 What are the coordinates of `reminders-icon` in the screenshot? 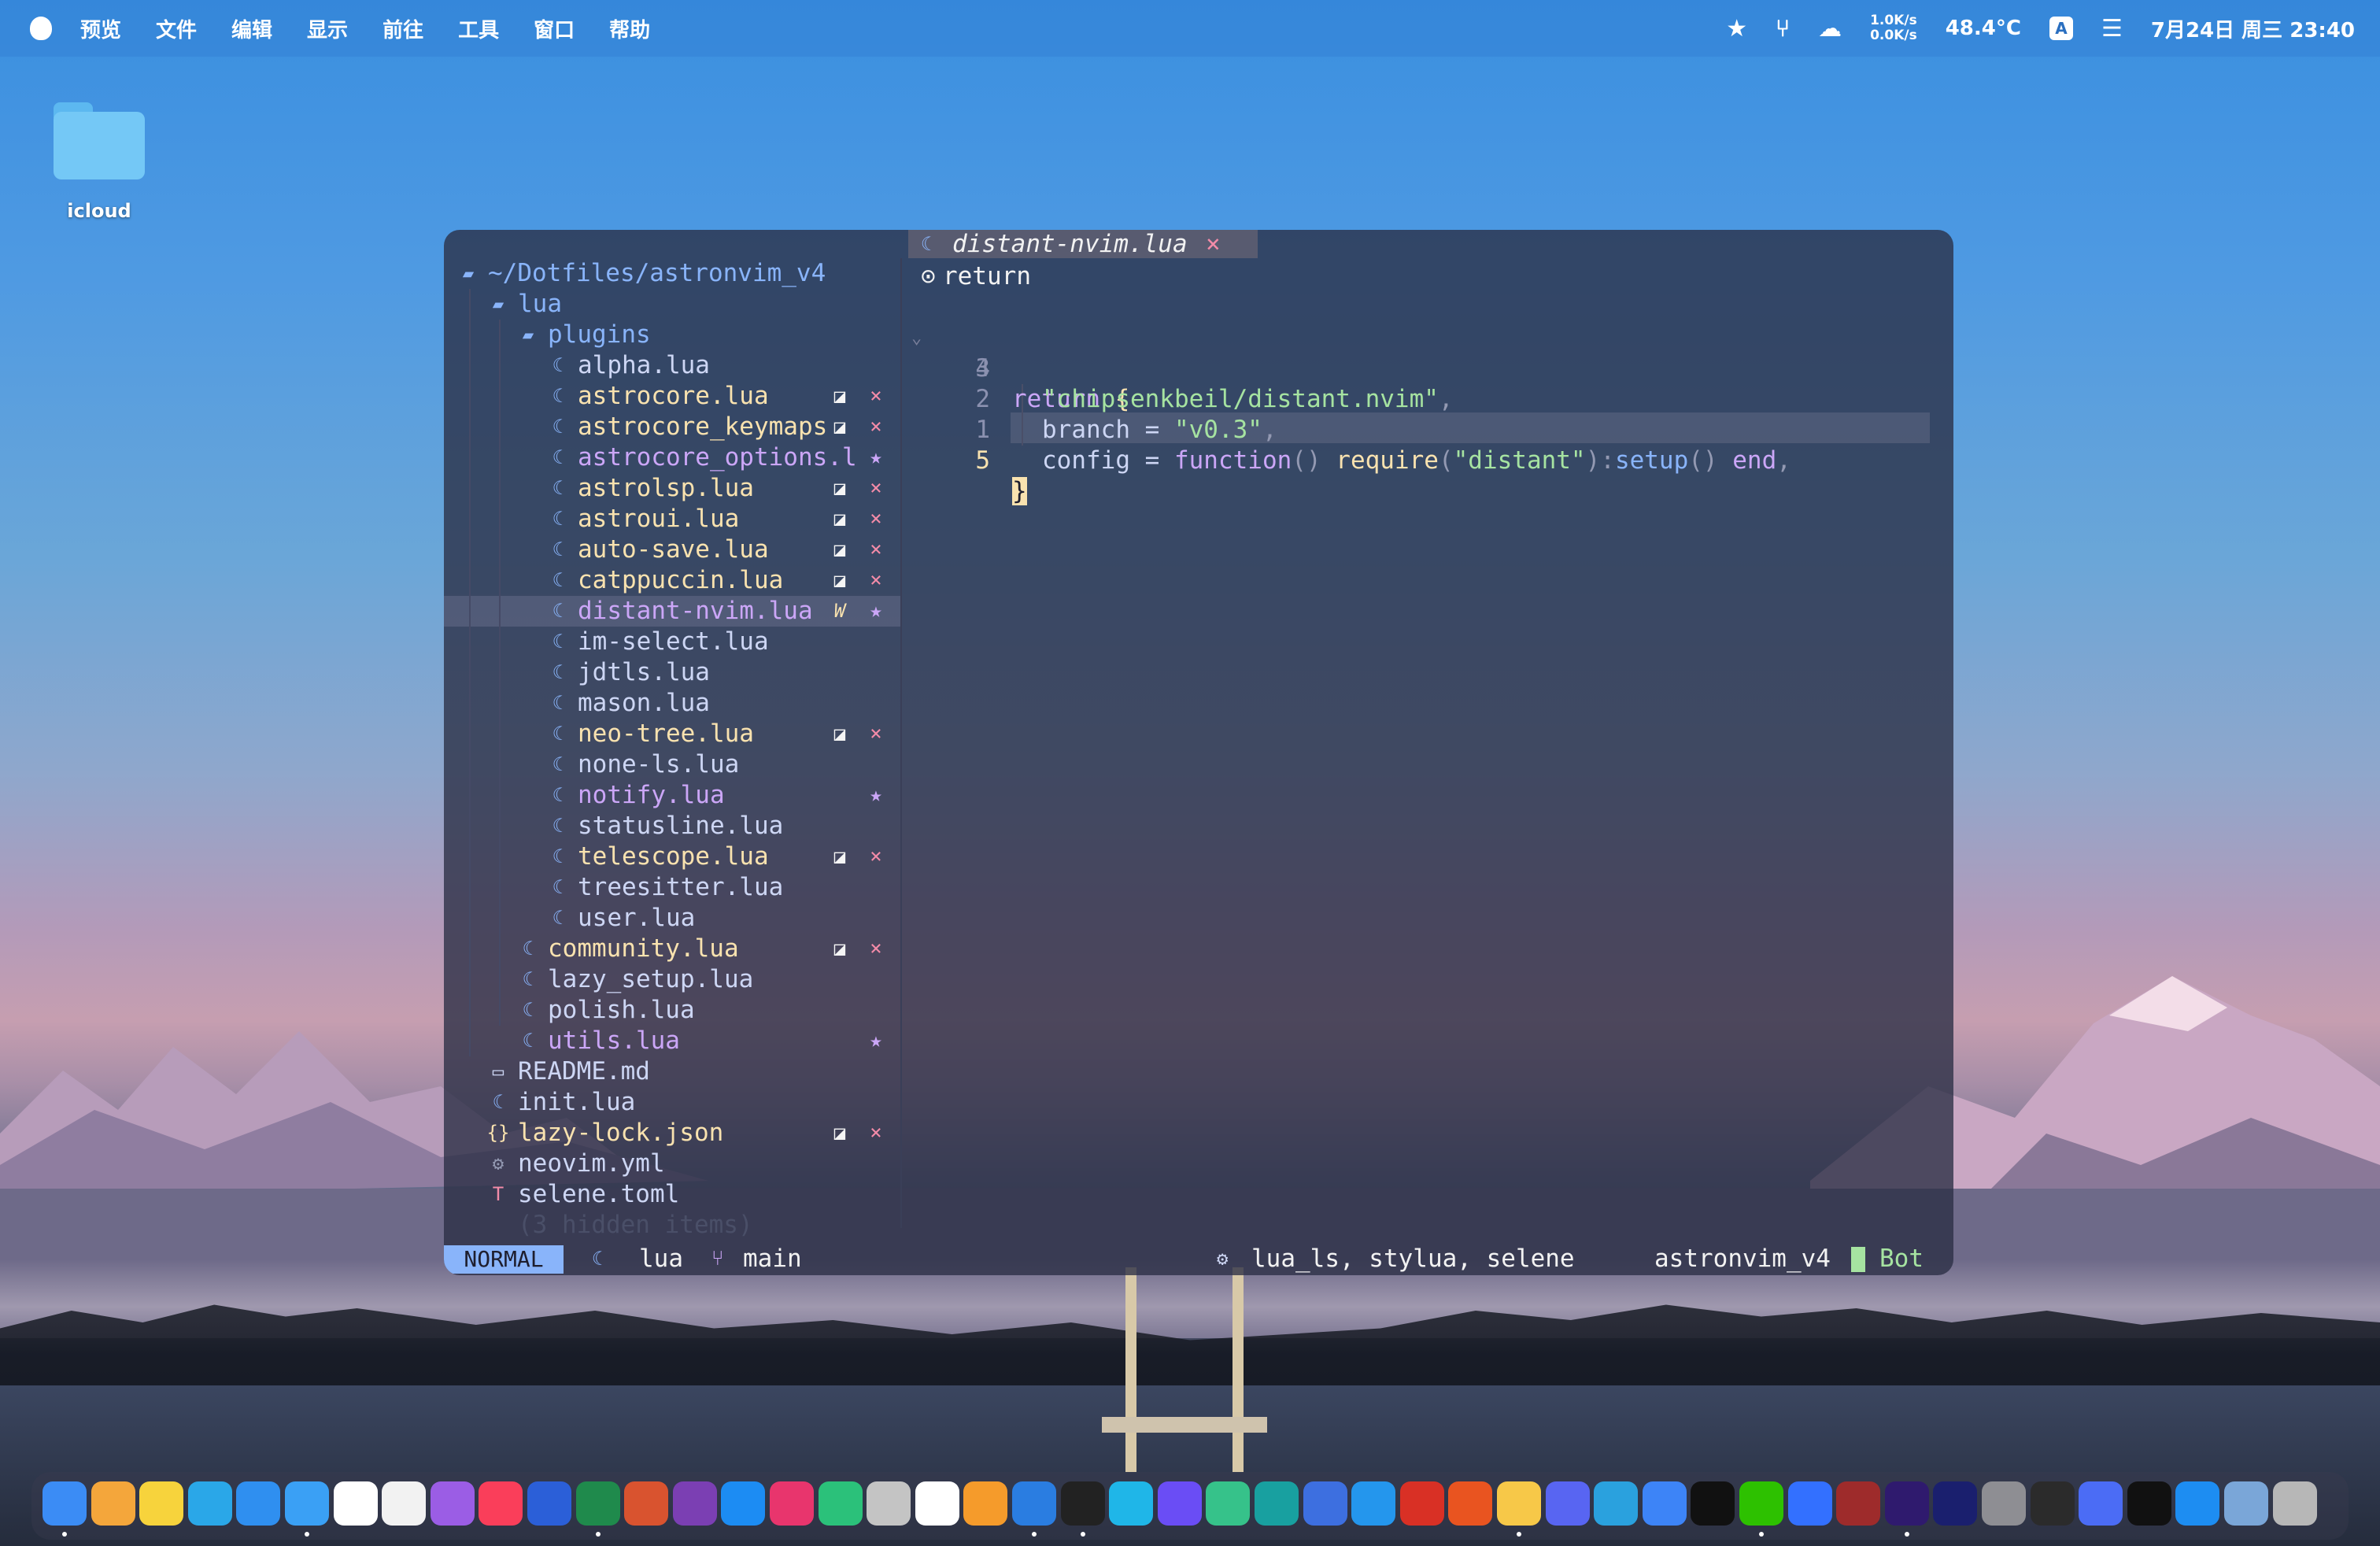 It's located at (404, 1503).